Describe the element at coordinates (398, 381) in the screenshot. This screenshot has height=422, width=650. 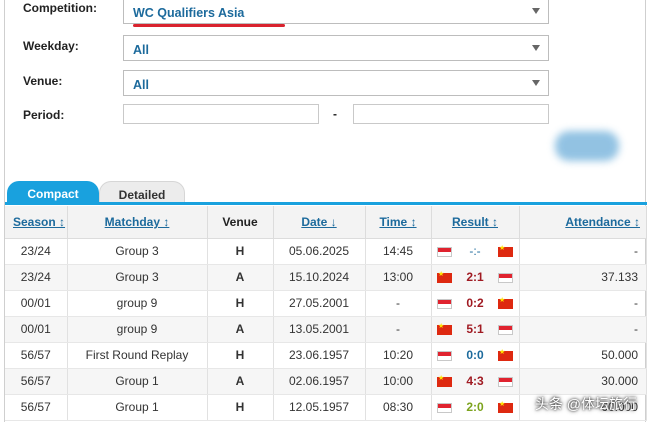
I see `time-cell: 10:00` at that location.